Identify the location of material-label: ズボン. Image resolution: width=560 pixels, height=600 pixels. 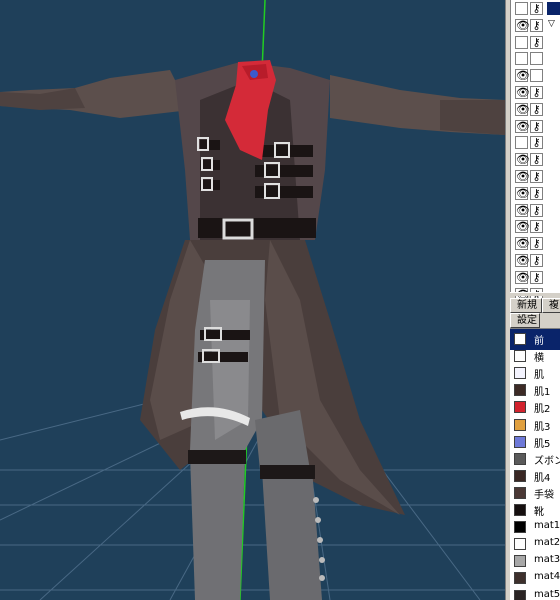
(547, 461).